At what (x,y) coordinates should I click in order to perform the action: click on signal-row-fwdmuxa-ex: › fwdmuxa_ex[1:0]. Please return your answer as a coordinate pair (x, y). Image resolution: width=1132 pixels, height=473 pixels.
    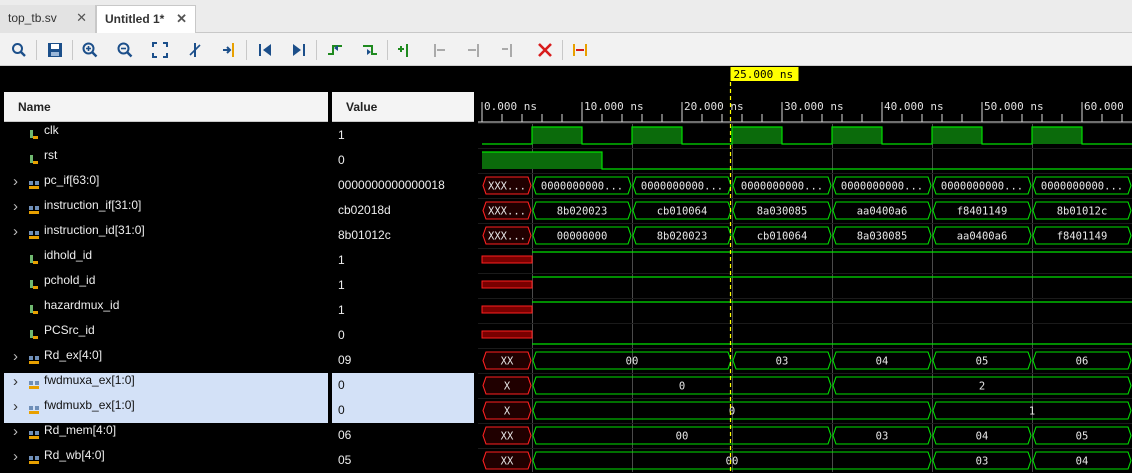
    Looking at the image, I should click on (166, 385).